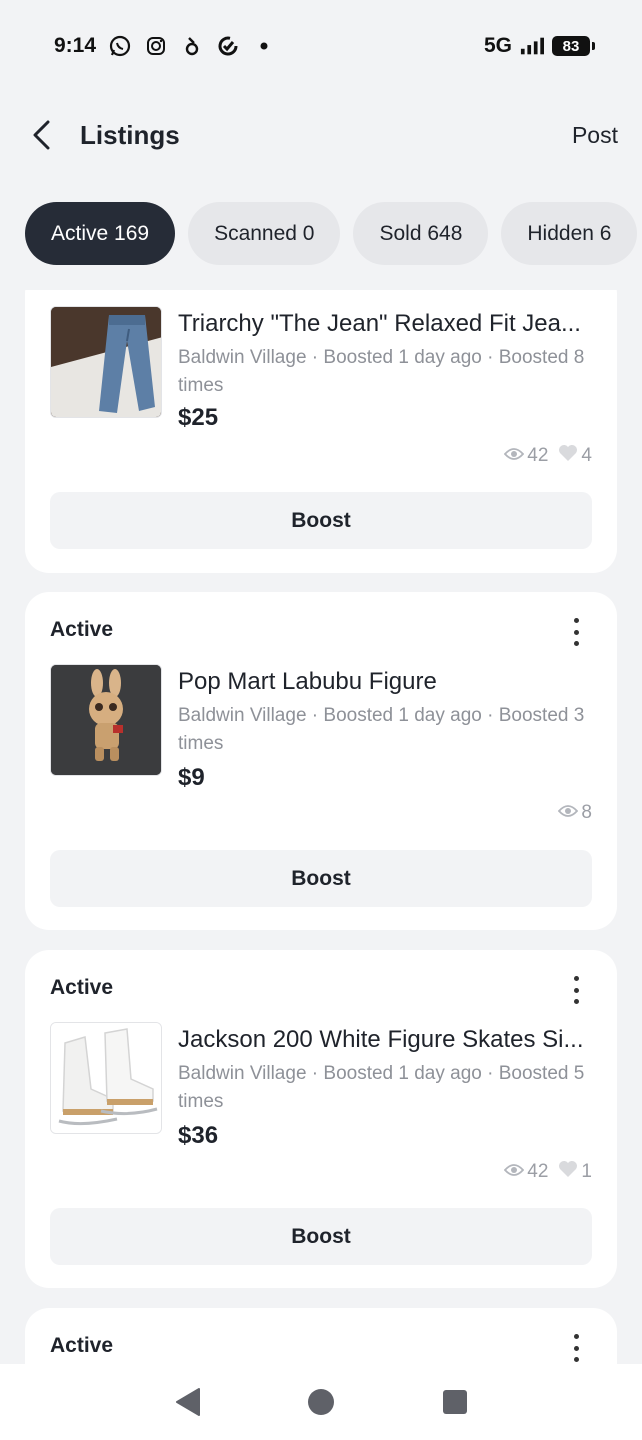  Describe the element at coordinates (586, 812) in the screenshot. I see `views-count: 8` at that location.